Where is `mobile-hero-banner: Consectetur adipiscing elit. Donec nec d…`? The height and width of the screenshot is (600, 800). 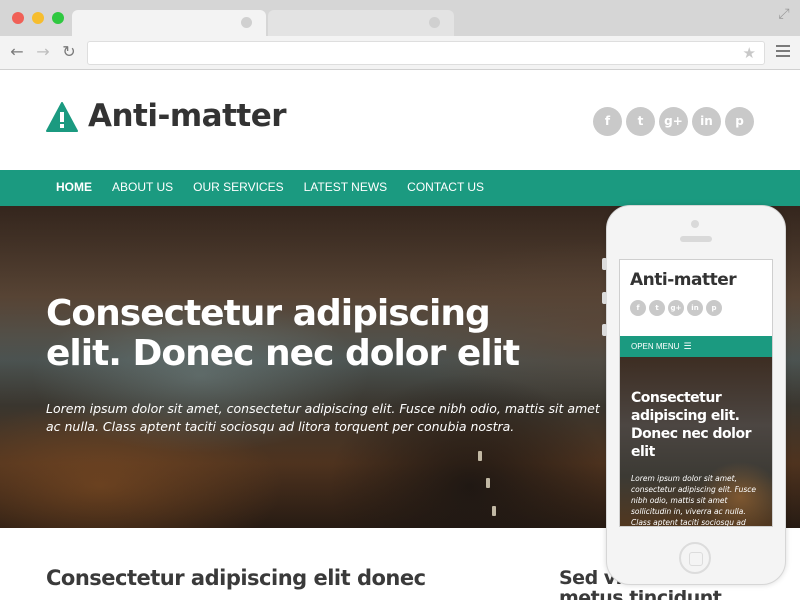 mobile-hero-banner: Consectetur adipiscing elit. Donec nec d… is located at coordinates (696, 442).